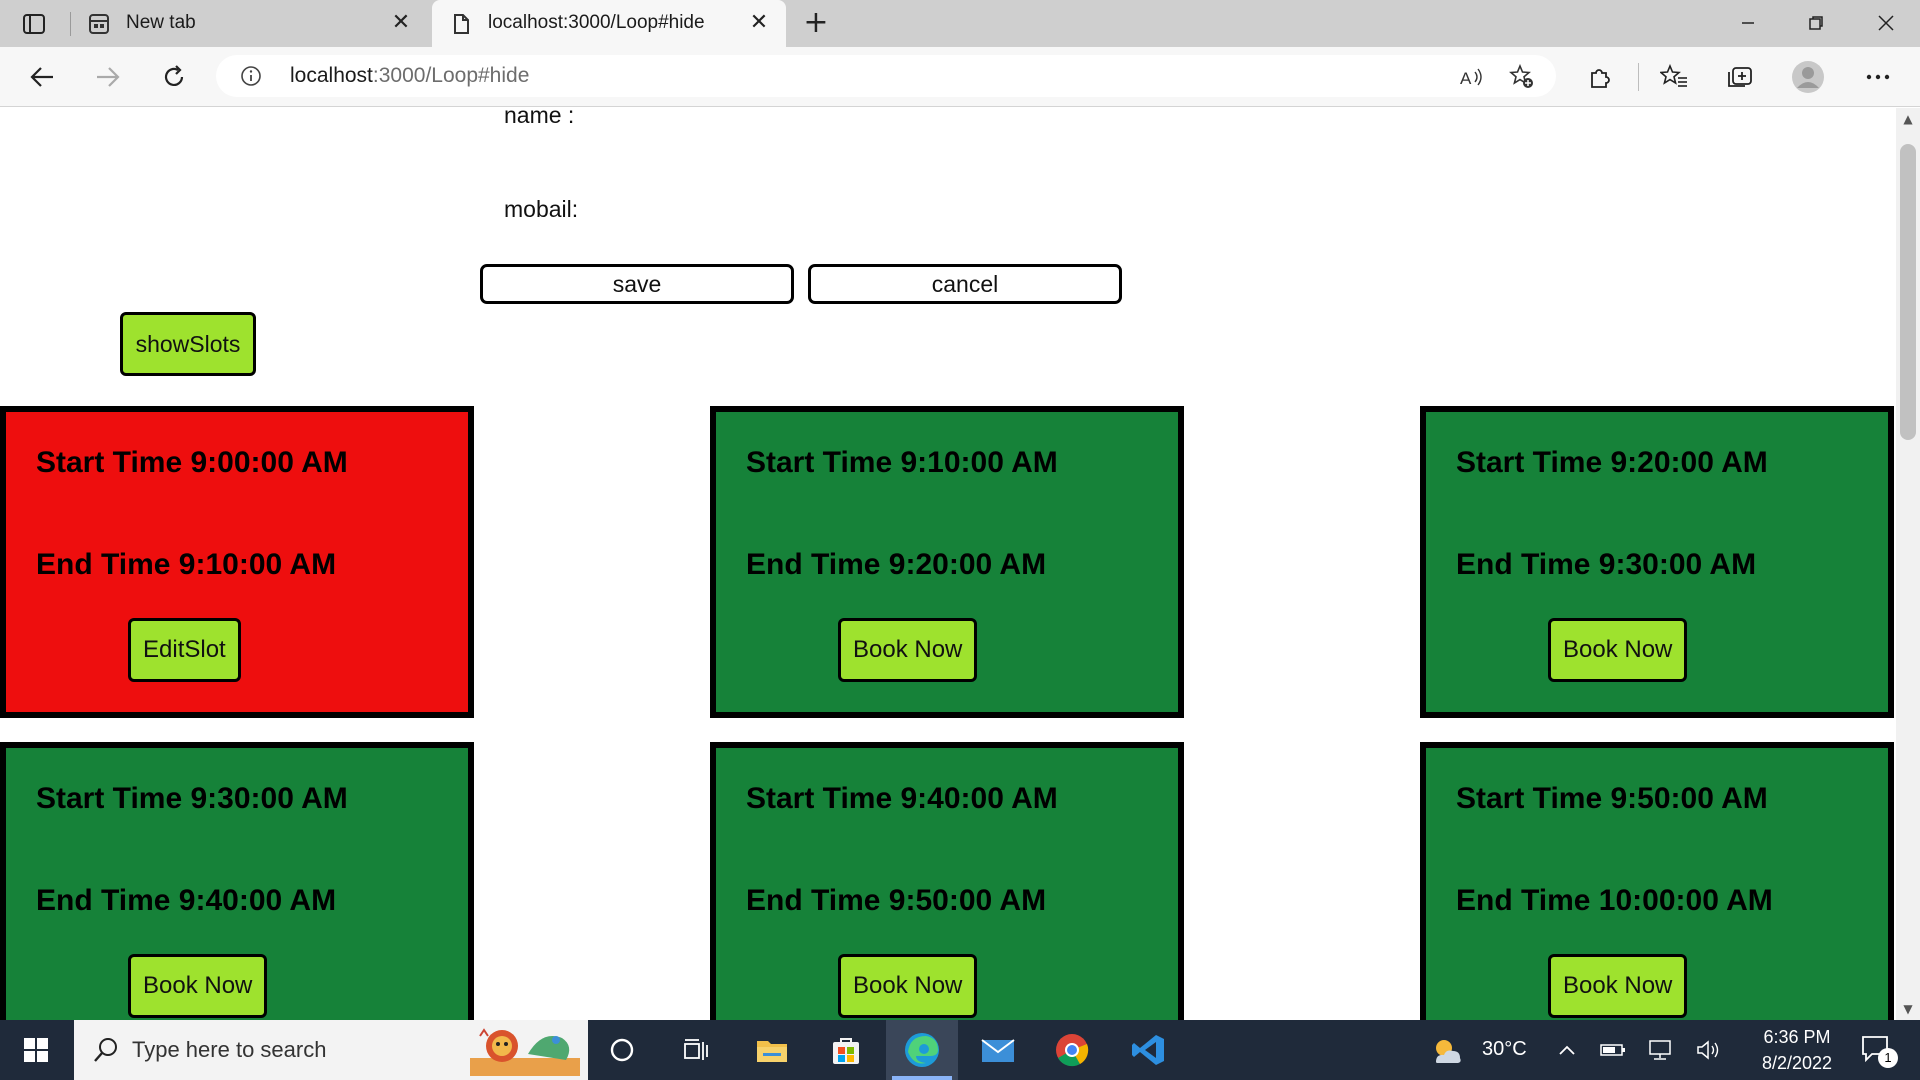  What do you see at coordinates (34, 24) in the screenshot?
I see `tab-actions-icon` at bounding box center [34, 24].